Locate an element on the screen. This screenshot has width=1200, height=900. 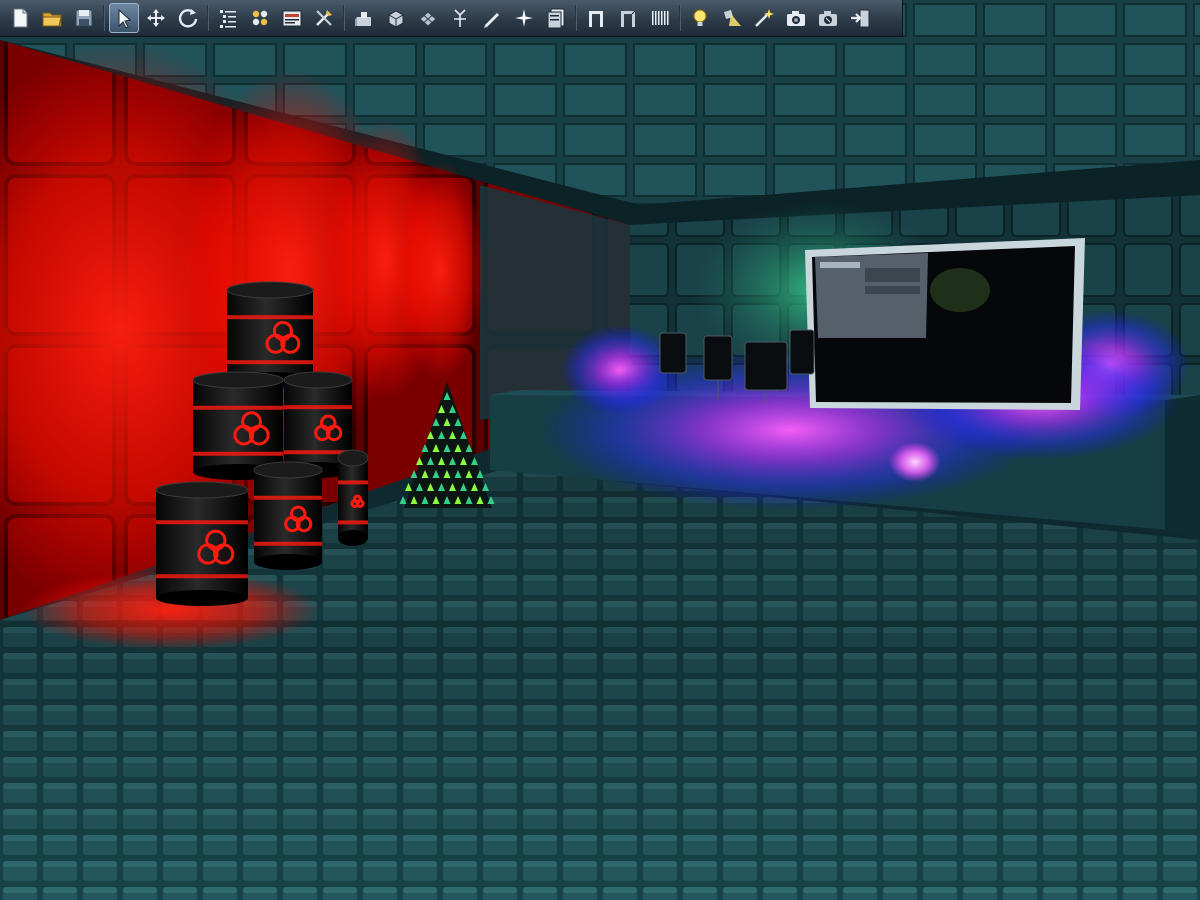
texture-sheet-button is located at coordinates (556, 18).